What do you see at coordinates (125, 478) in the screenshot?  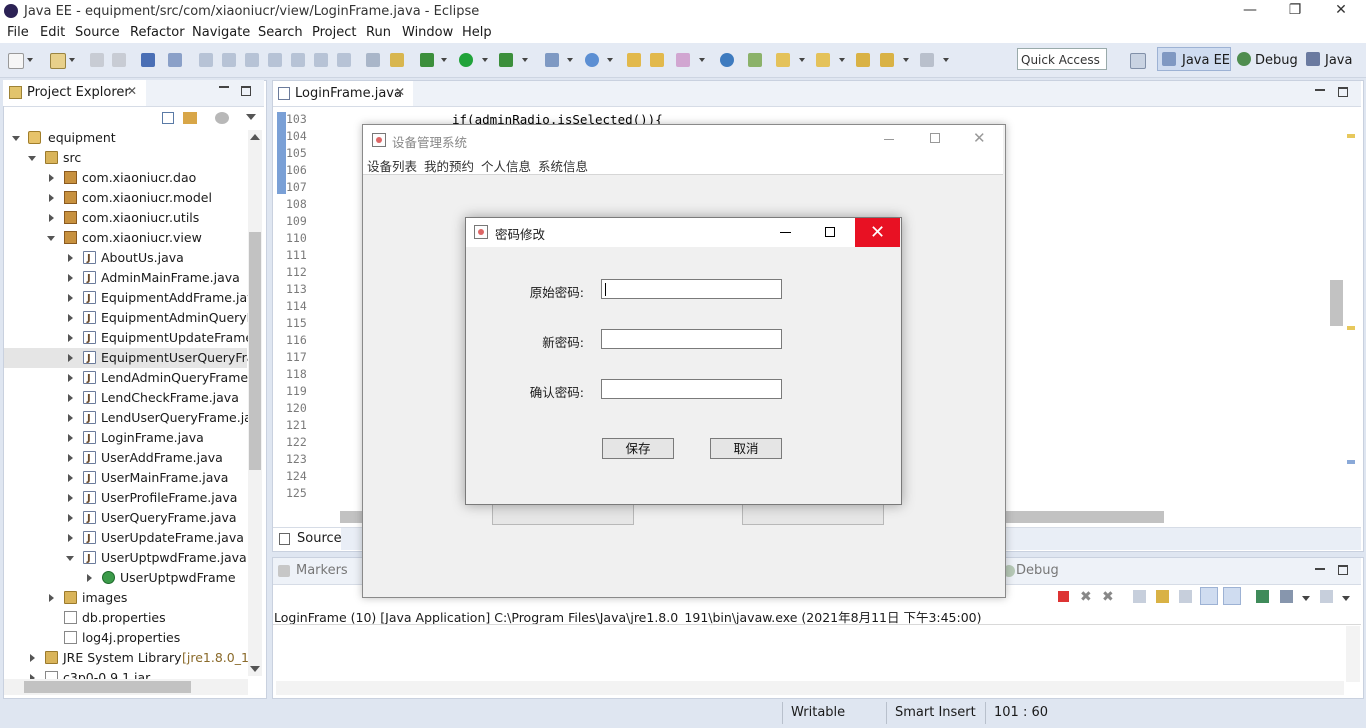 I see `tree-item: UserMainFrame.java` at bounding box center [125, 478].